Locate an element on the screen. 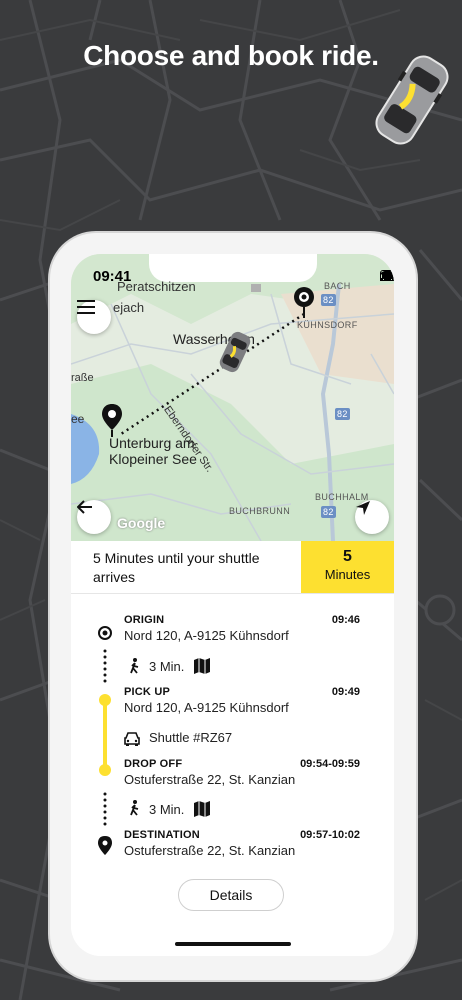  details-button: Details is located at coordinates (231, 895).